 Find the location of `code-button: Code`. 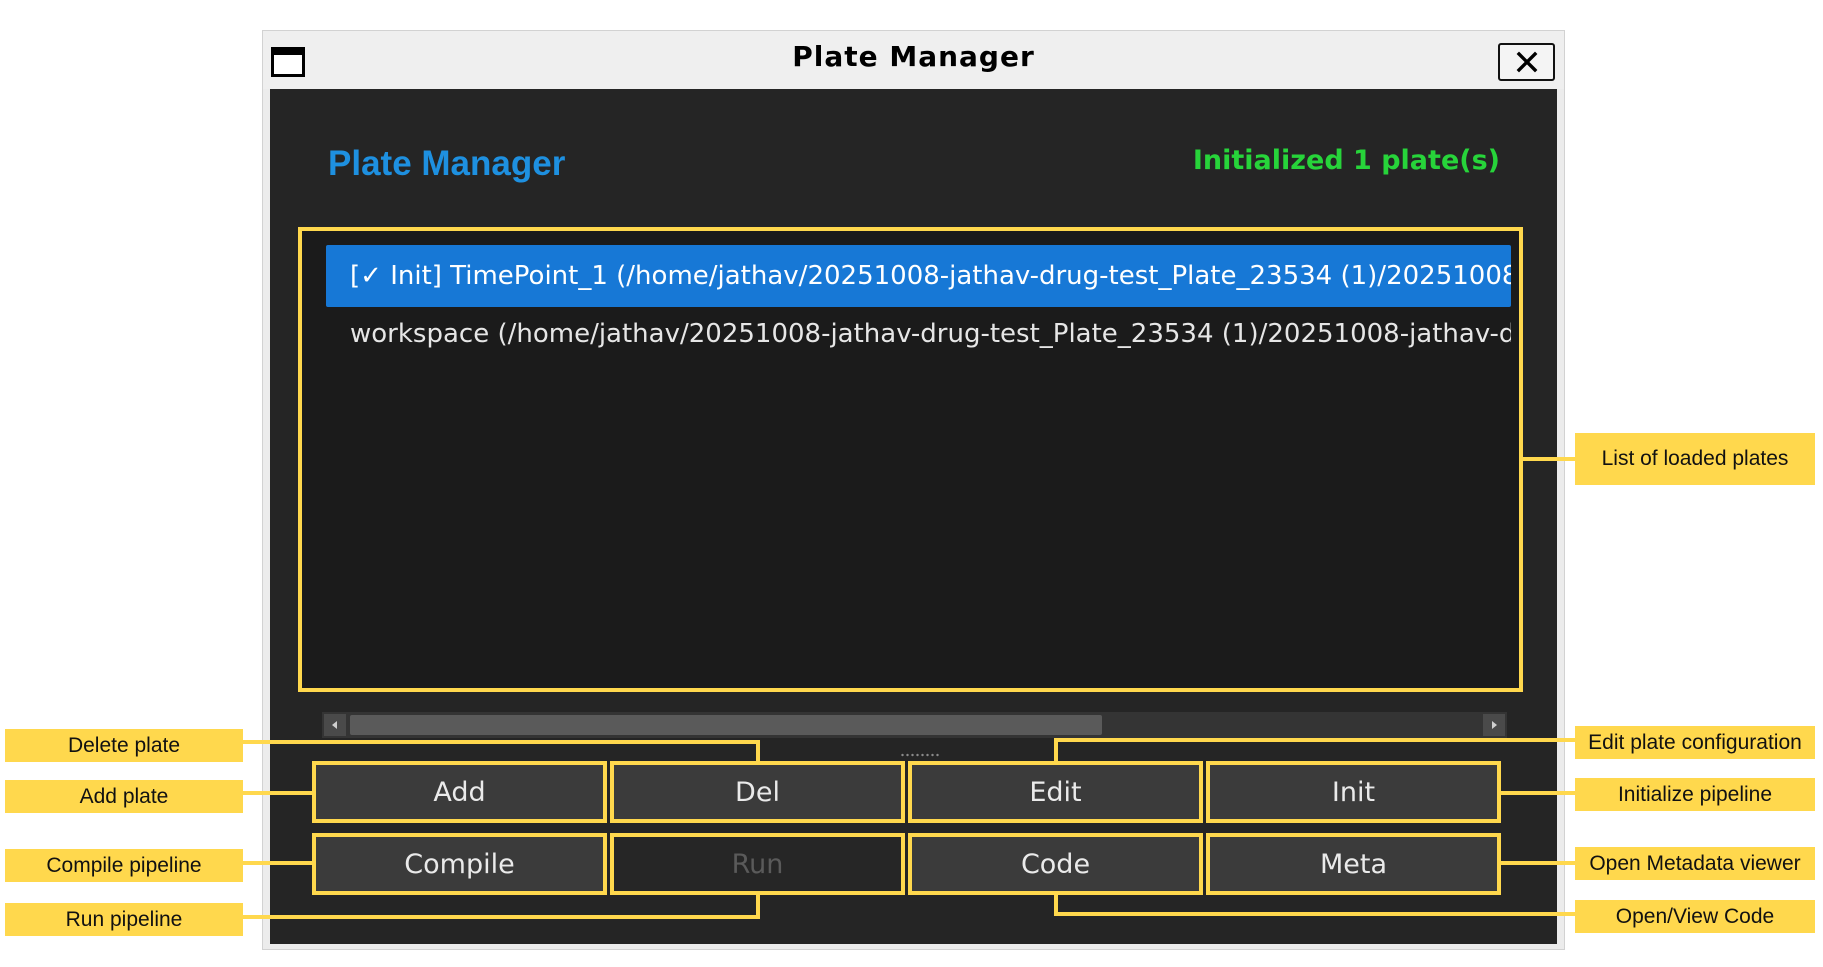

code-button: Code is located at coordinates (1055, 864).